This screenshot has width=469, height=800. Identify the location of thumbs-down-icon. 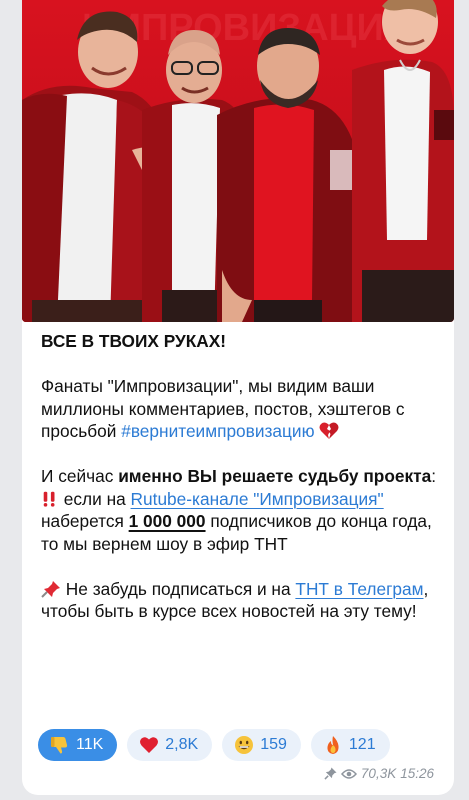
(59, 745).